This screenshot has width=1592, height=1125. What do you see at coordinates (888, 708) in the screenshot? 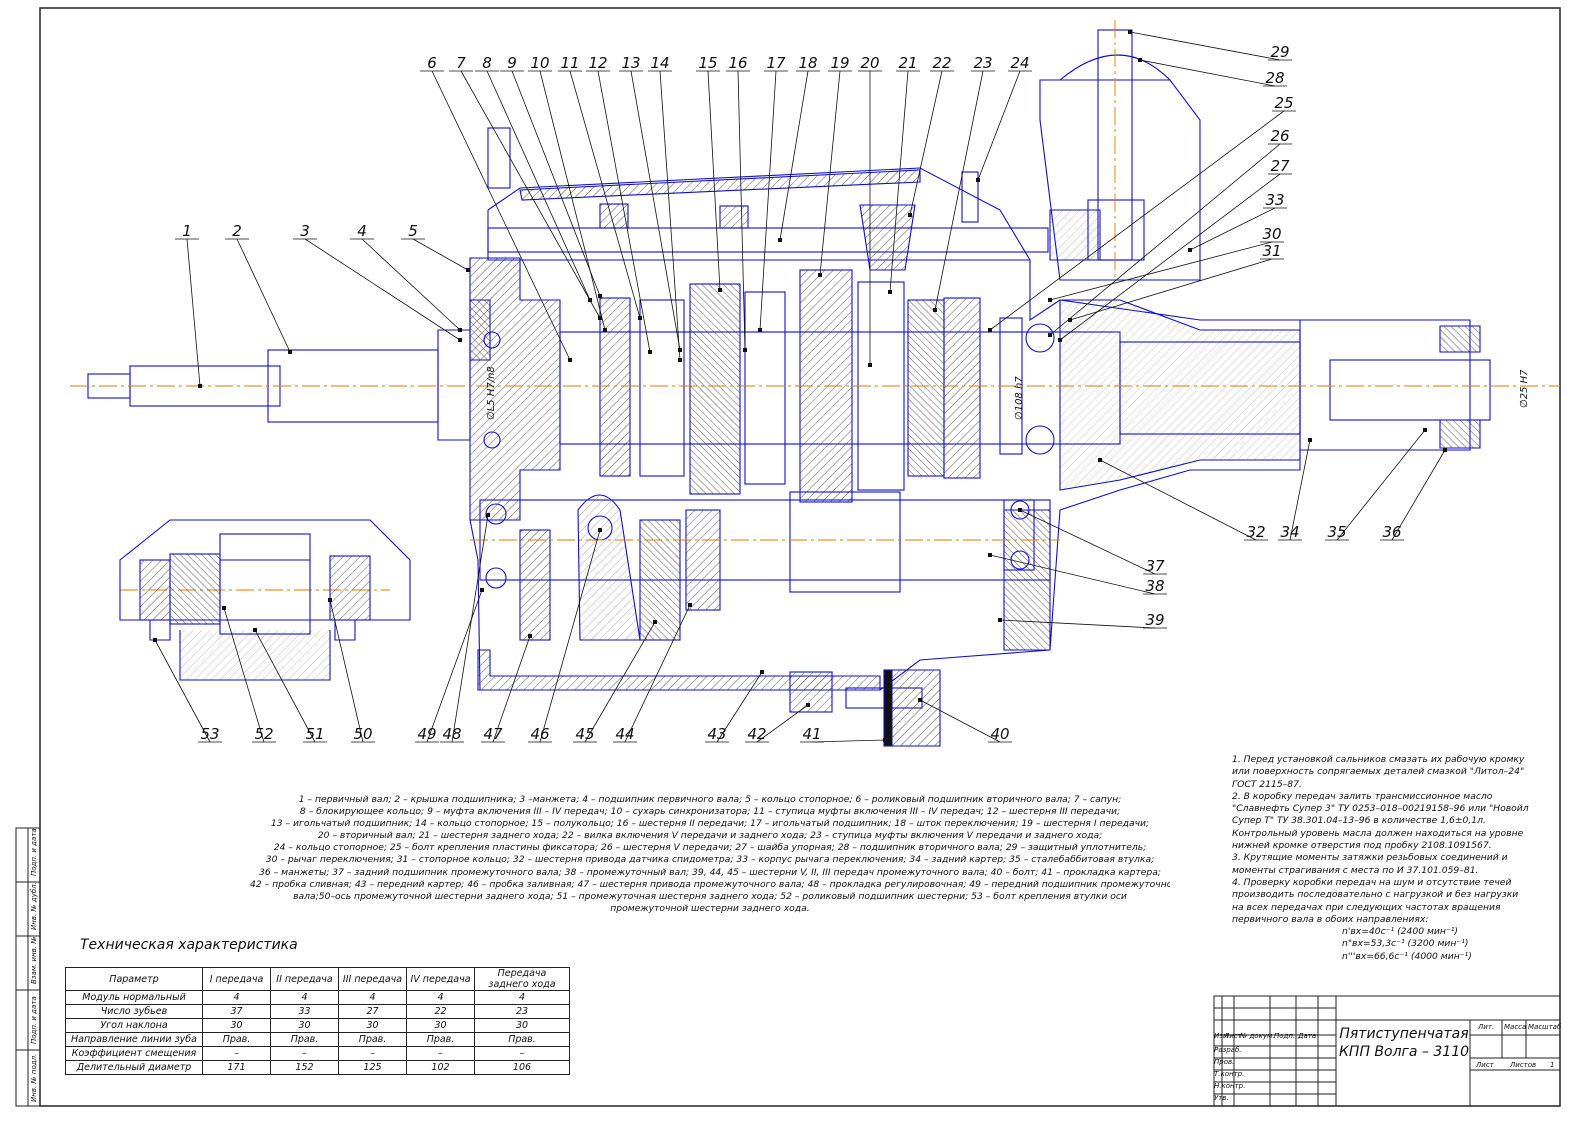
I see `case-gasket` at bounding box center [888, 708].